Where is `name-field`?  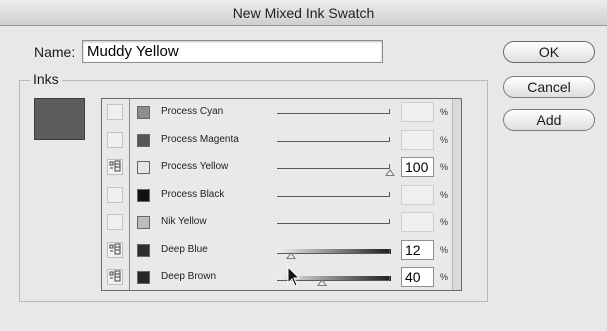 name-field is located at coordinates (232, 51).